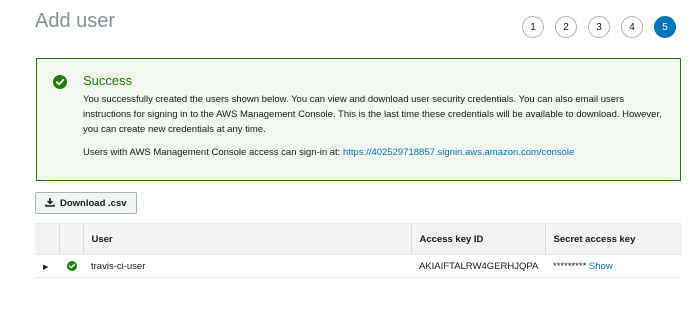  Describe the element at coordinates (613, 239) in the screenshot. I see `secret-access-key-column-header: Secret access key` at that location.